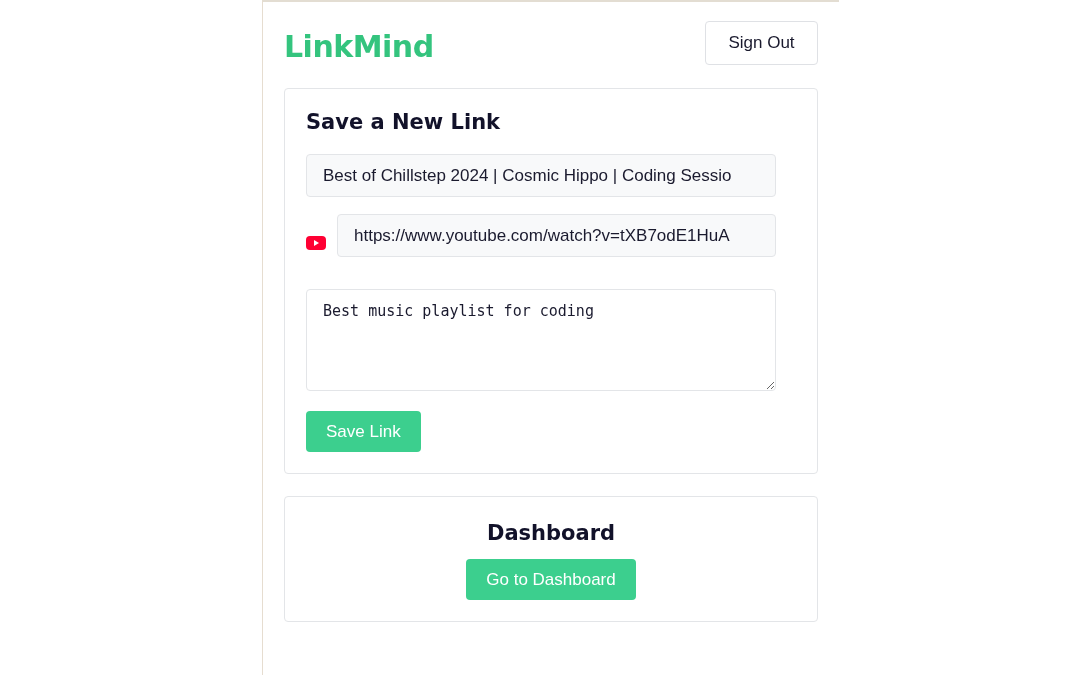 This screenshot has width=1080, height=675. What do you see at coordinates (761, 43) in the screenshot?
I see `sign-out-button: Sign Out` at bounding box center [761, 43].